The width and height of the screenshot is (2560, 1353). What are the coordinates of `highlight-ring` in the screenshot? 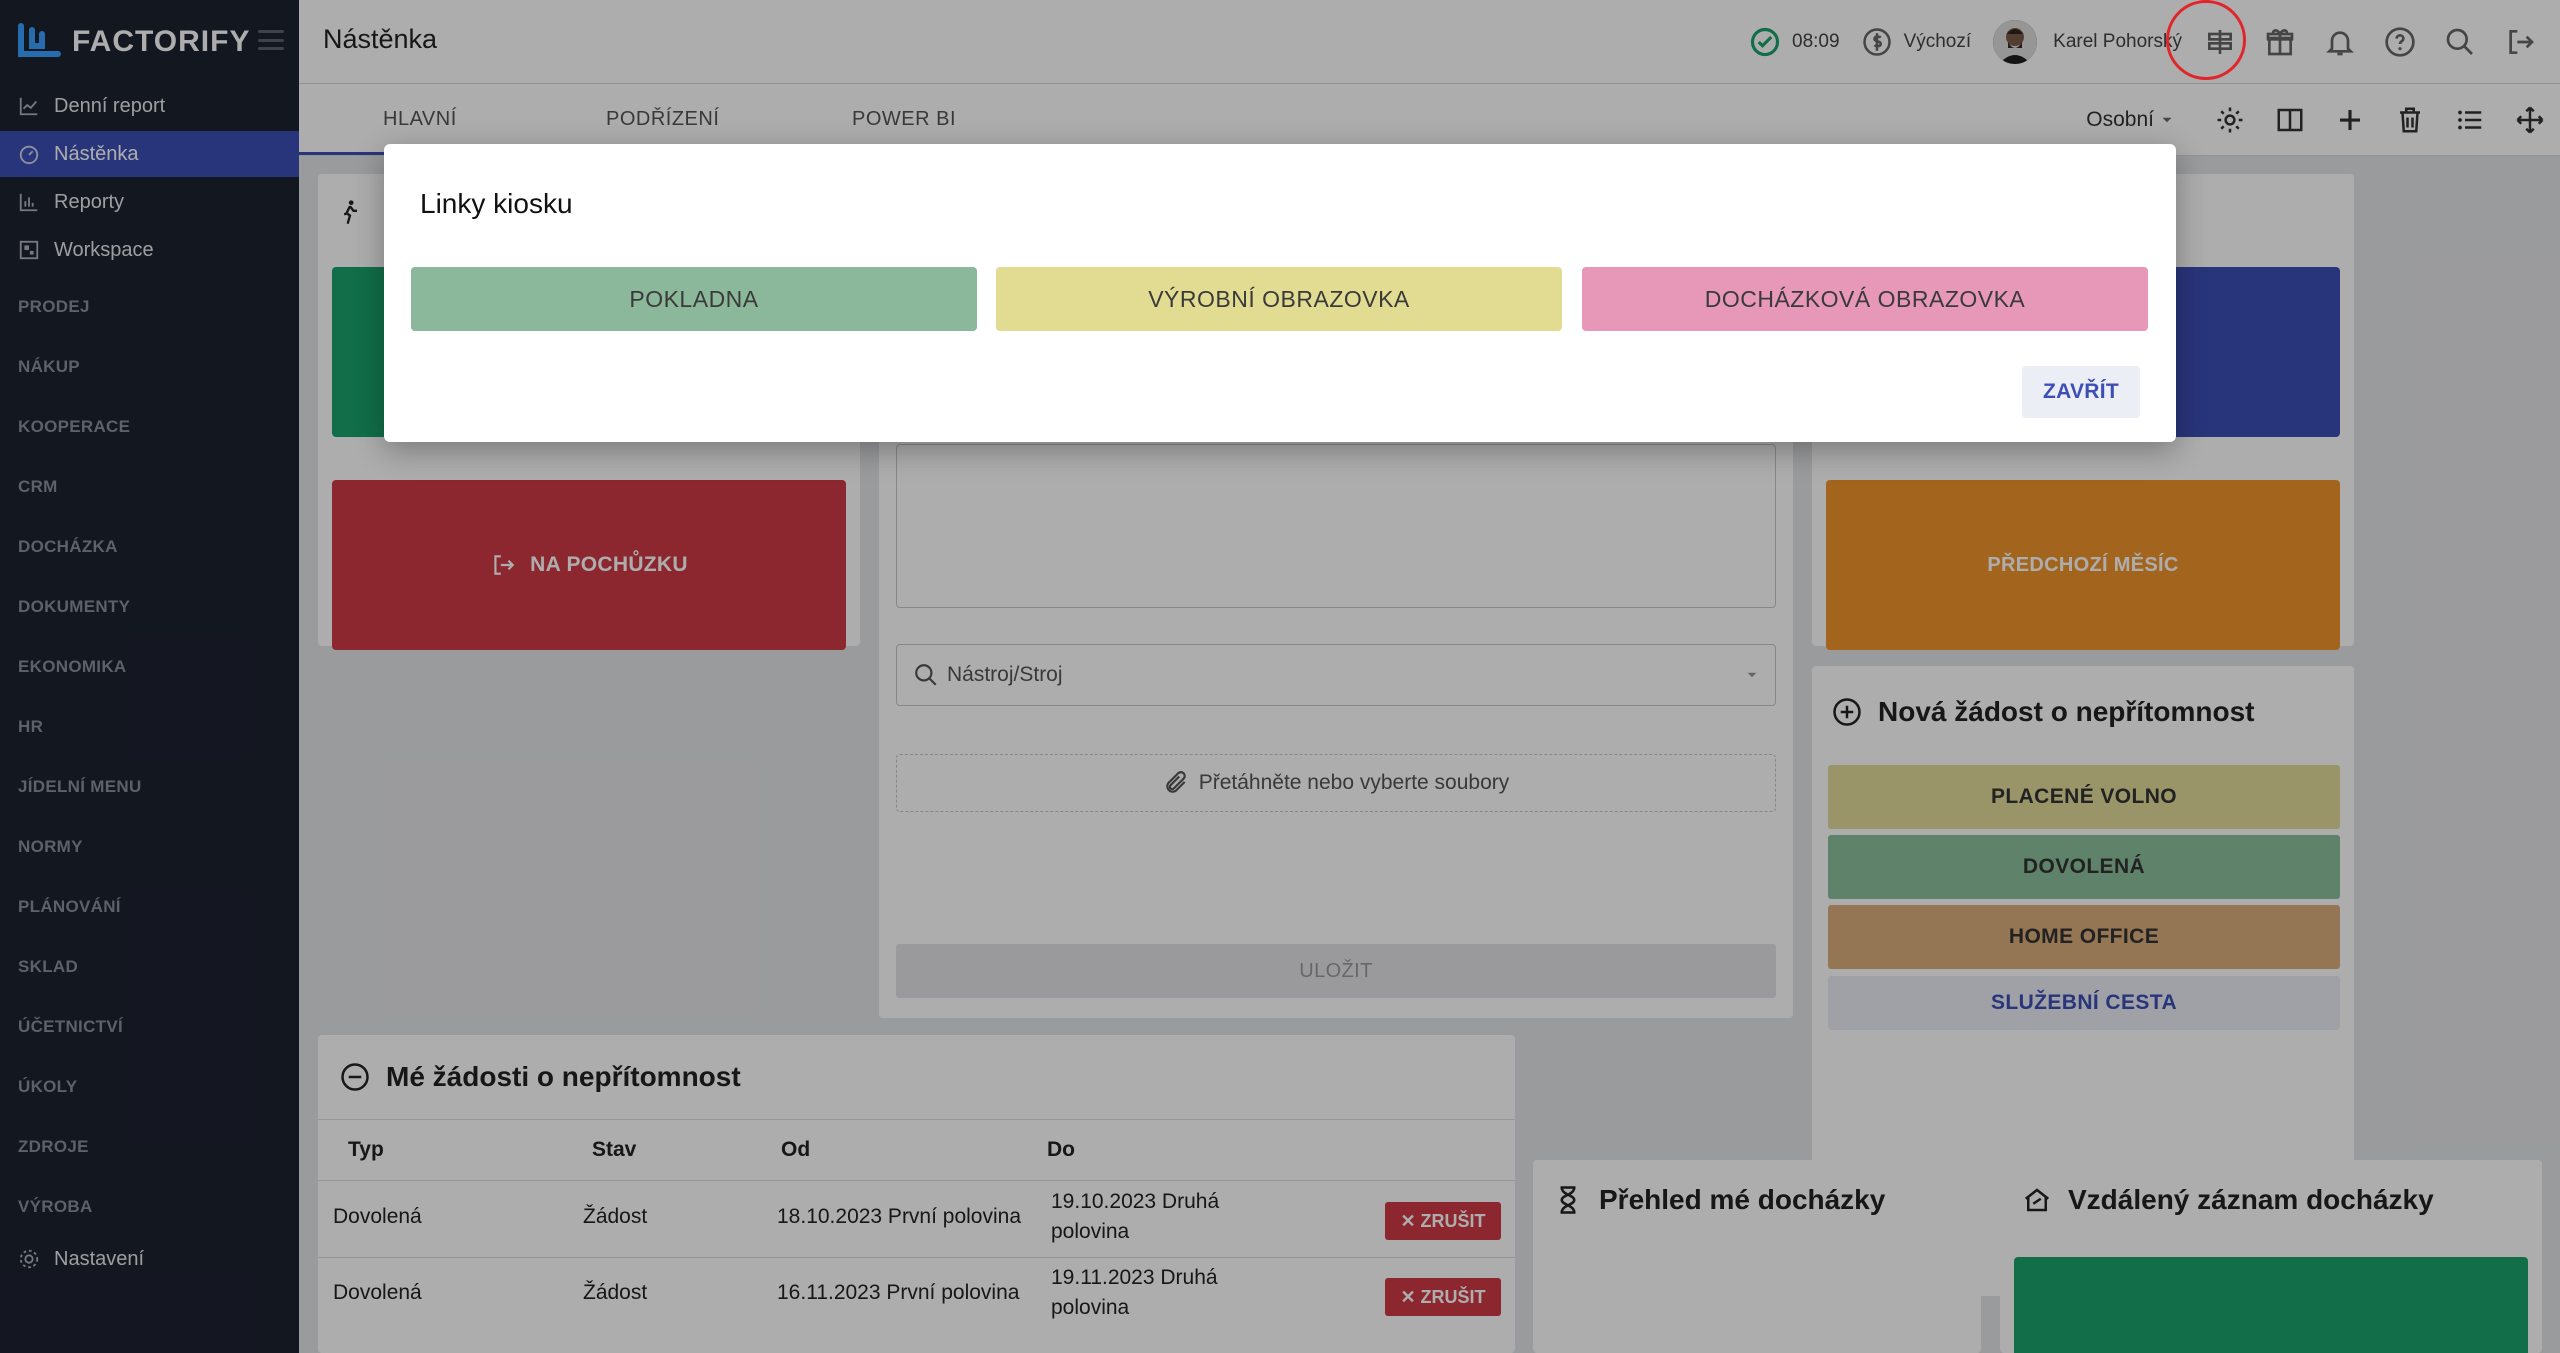 It's located at (2206, 40).